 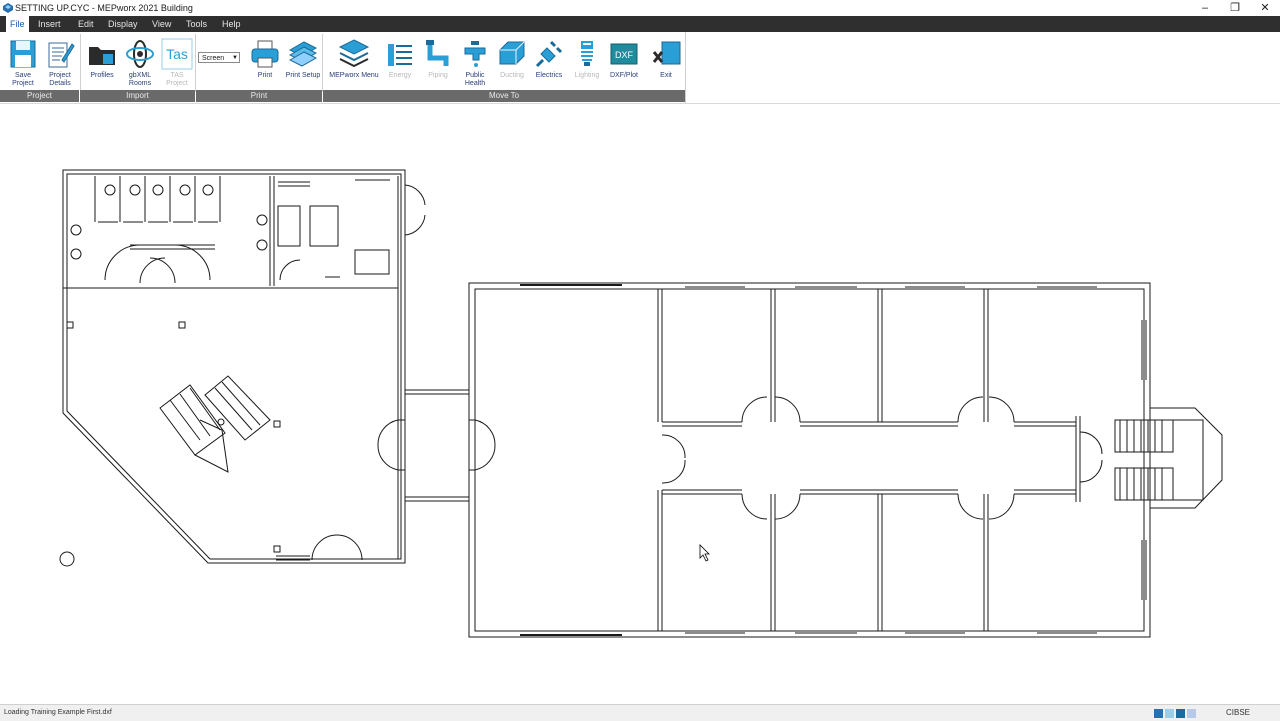 What do you see at coordinates (587, 53) in the screenshot?
I see `lightbulb-icon` at bounding box center [587, 53].